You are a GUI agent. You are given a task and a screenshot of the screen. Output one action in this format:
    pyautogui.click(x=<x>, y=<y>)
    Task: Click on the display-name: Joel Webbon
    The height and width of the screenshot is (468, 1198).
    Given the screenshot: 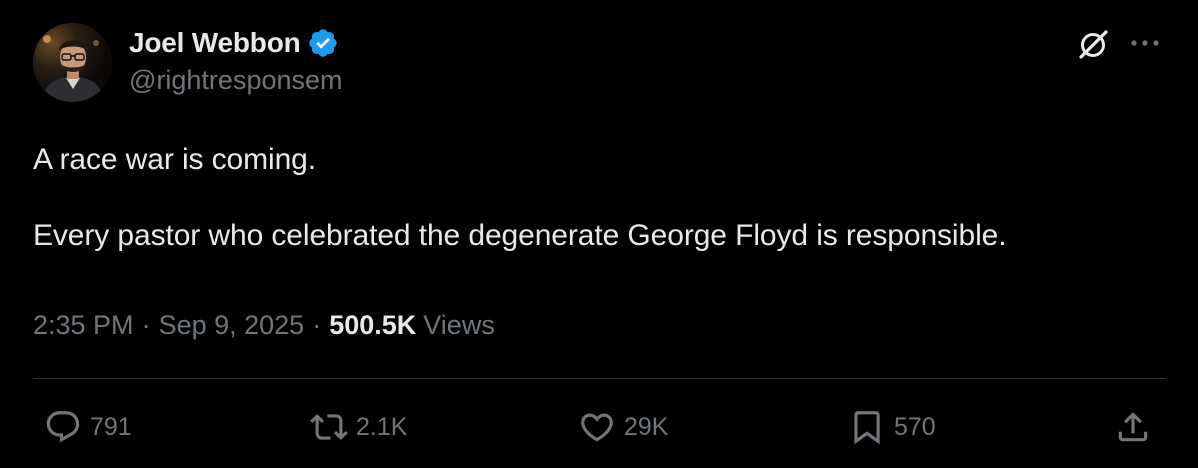 What is the action you would take?
    pyautogui.click(x=215, y=43)
    